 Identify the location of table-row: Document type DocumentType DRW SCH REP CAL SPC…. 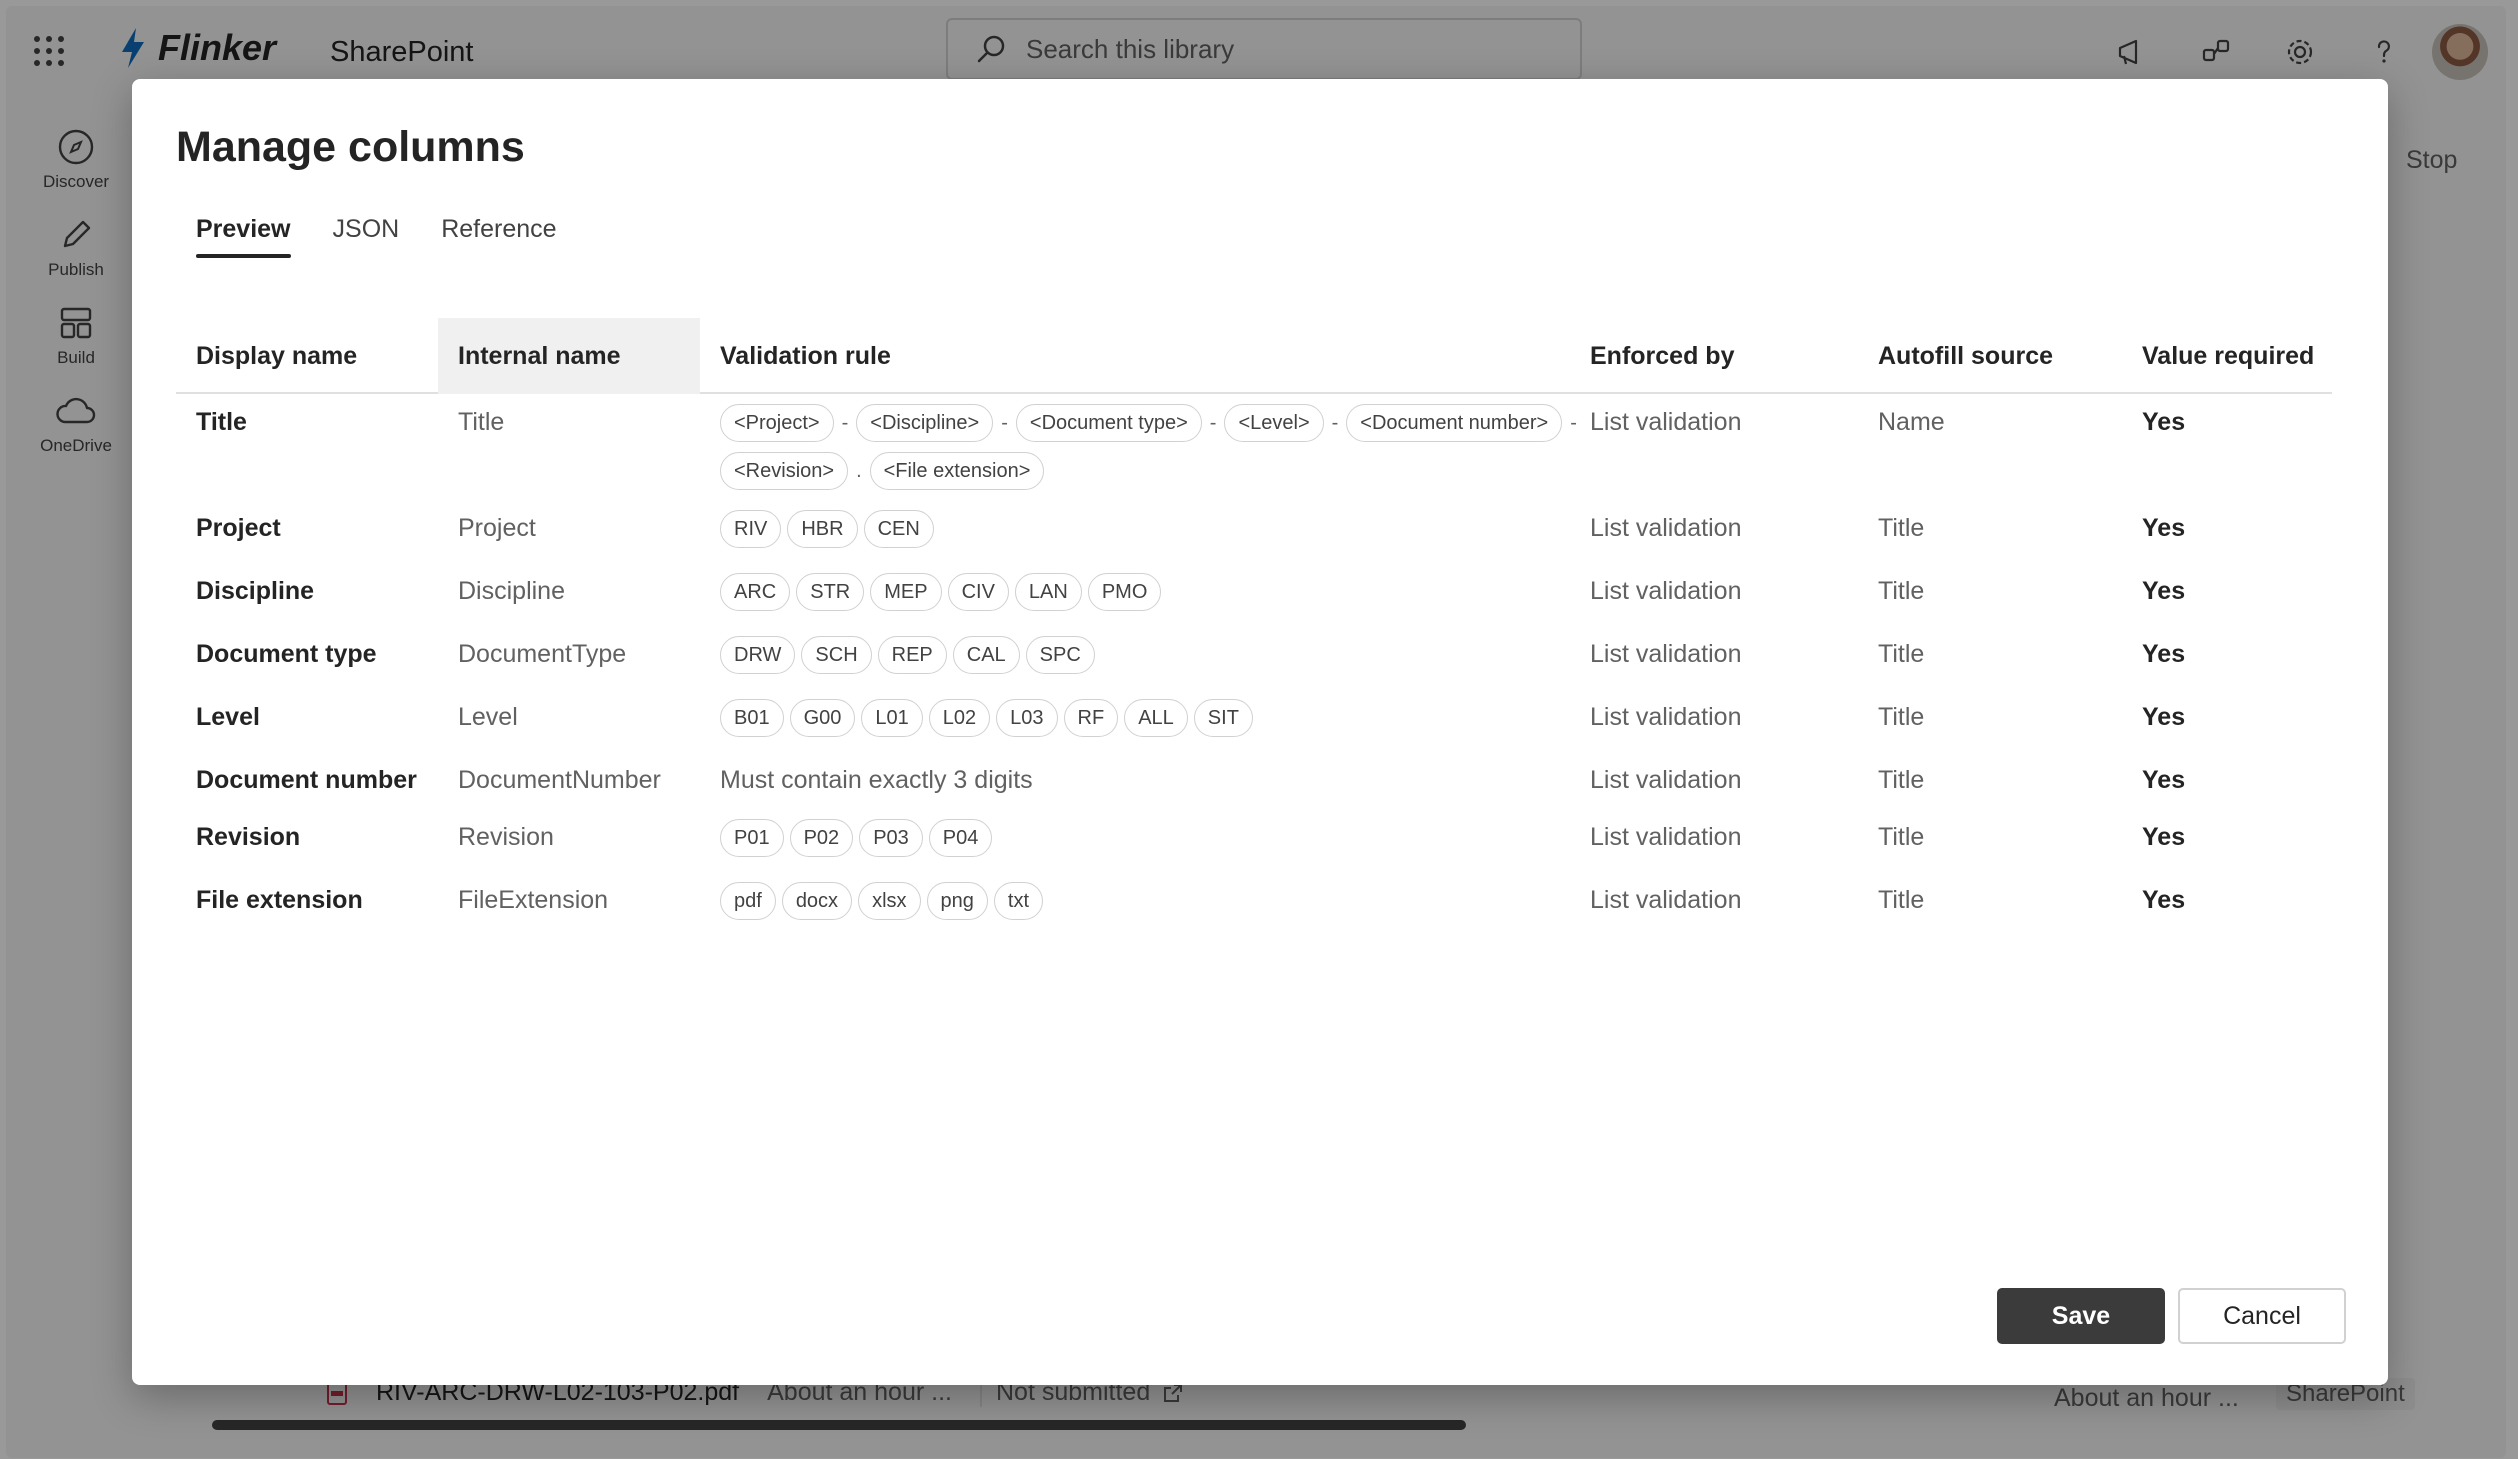
(1254, 657).